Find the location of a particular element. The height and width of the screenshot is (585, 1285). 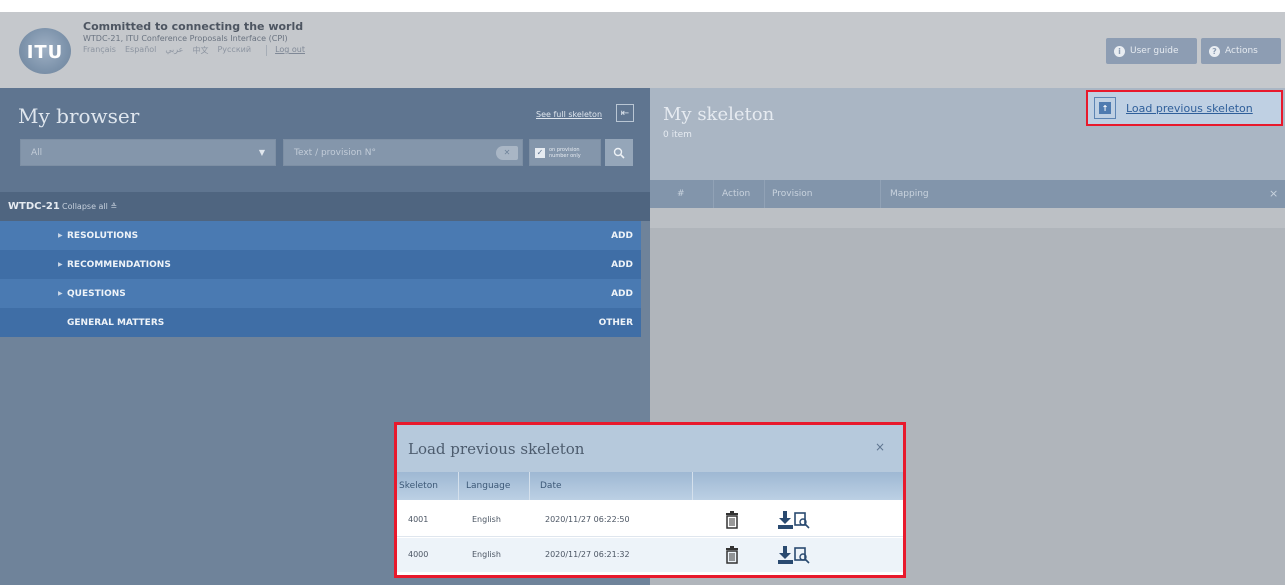

search-button is located at coordinates (619, 152).